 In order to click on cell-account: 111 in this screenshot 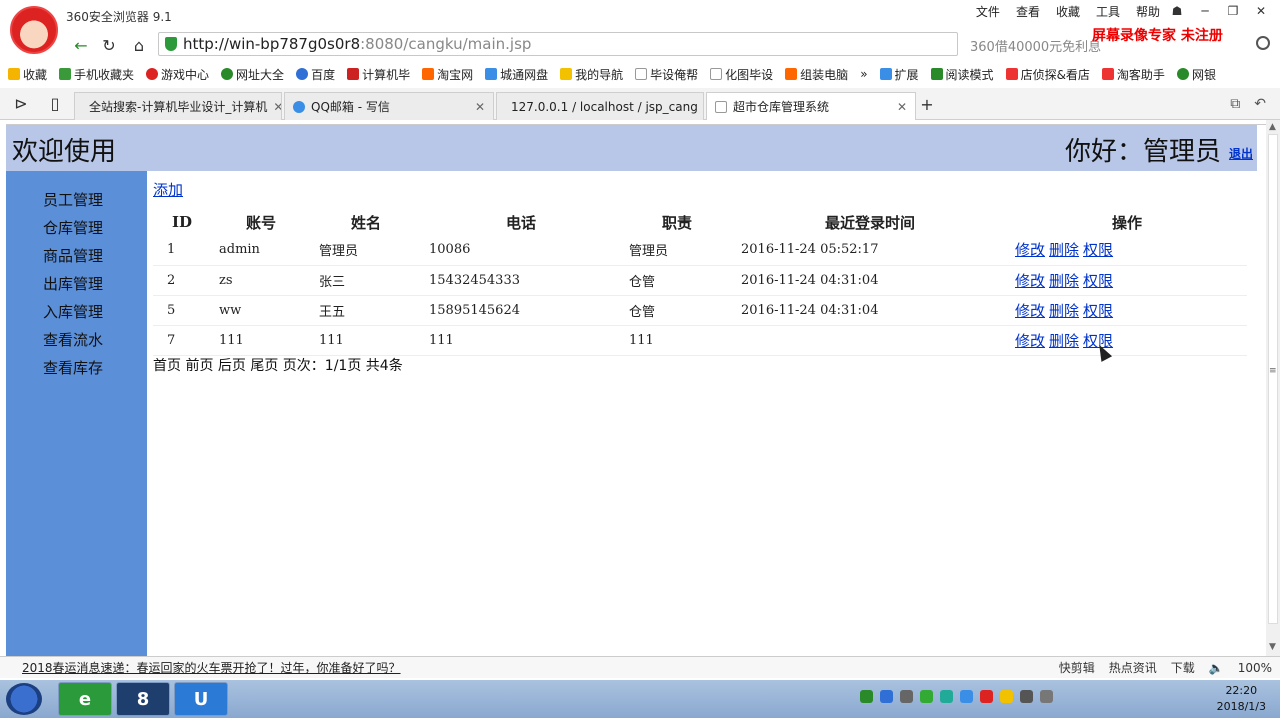, I will do `click(261, 340)`.